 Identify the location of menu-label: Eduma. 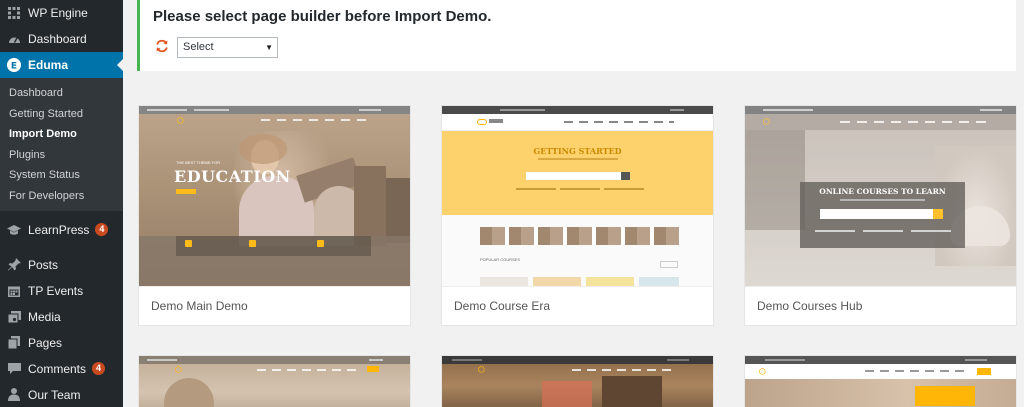
(48, 65).